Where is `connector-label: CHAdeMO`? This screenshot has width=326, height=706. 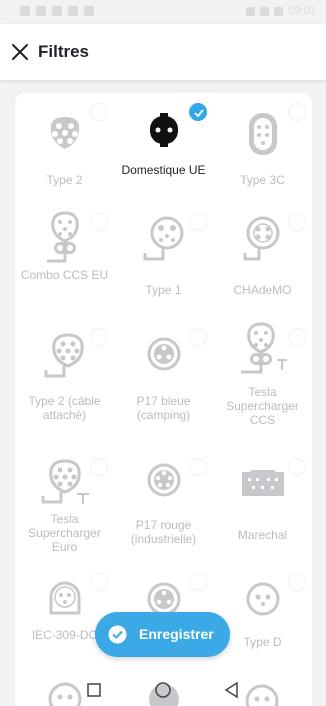 connector-label: CHAdeMO is located at coordinates (262, 290).